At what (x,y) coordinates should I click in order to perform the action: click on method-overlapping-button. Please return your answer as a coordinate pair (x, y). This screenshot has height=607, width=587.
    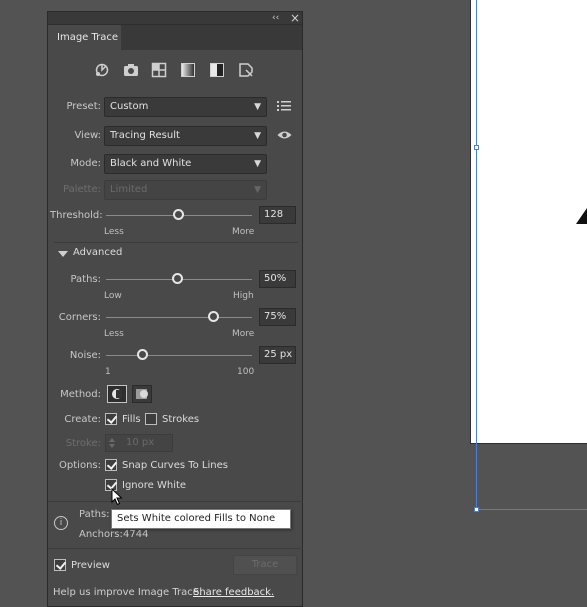
    Looking at the image, I should click on (142, 394).